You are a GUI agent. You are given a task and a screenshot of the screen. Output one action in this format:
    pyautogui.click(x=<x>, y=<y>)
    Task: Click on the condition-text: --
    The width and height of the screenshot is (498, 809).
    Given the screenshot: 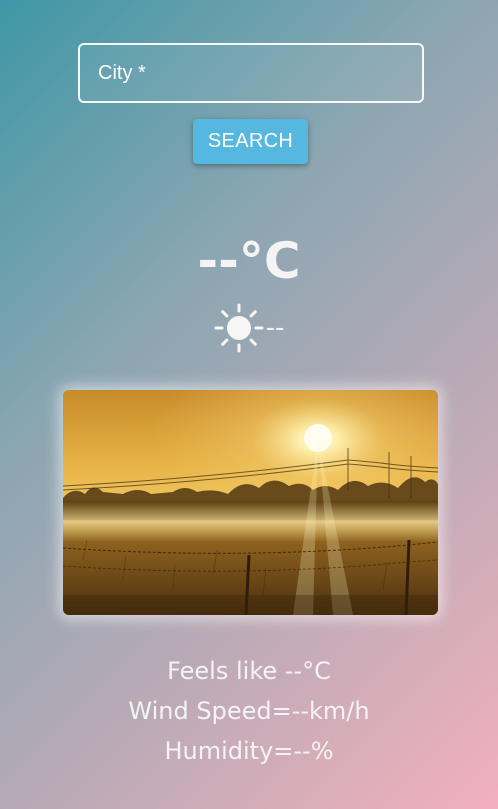 What is the action you would take?
    pyautogui.click(x=275, y=328)
    